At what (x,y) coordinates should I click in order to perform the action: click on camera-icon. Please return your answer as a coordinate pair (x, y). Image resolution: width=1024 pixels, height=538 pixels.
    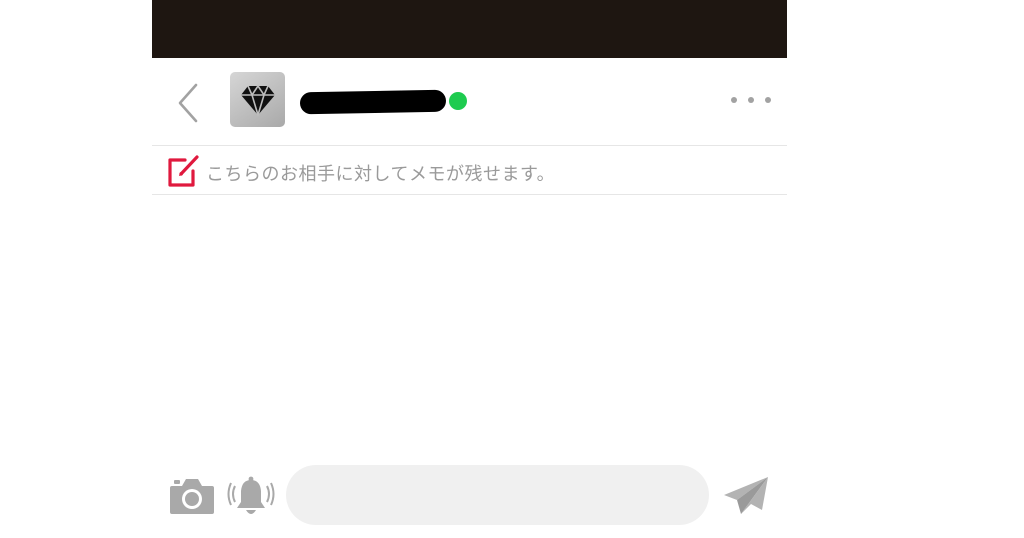
    Looking at the image, I should click on (192, 496).